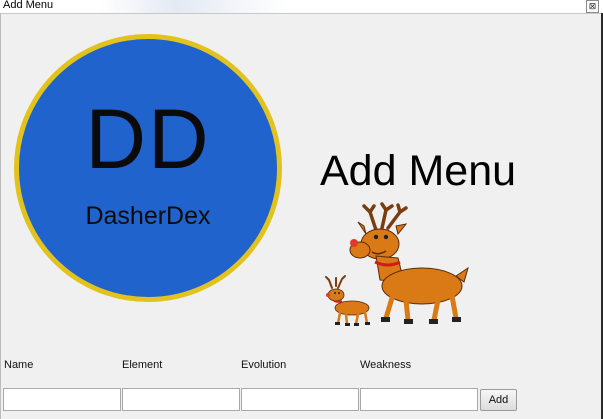 This screenshot has width=603, height=419. Describe the element at coordinates (19, 365) in the screenshot. I see `name-label: Name` at that location.